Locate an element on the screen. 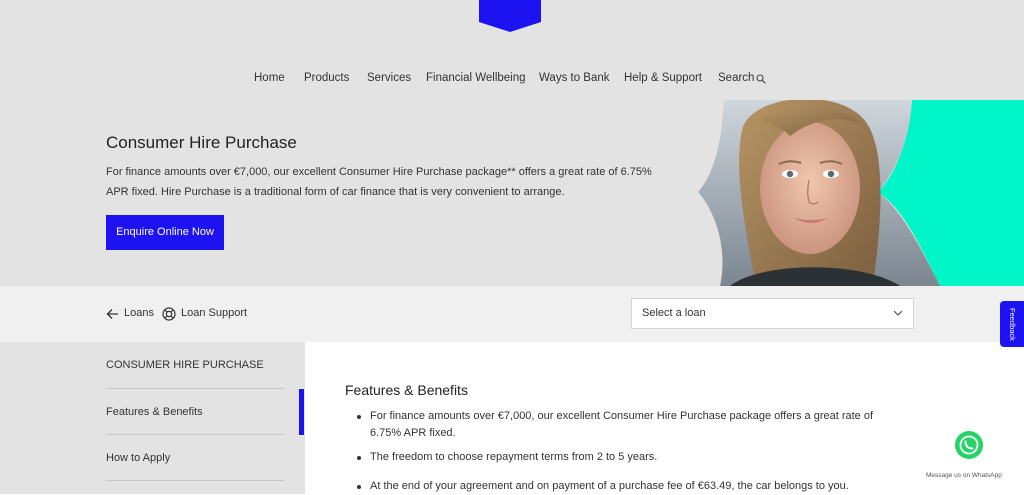 The width and height of the screenshot is (1024, 495). sidebar-item-consumer-hire-purchase: CONSUMER HIRE PURCHASE is located at coordinates (195, 365).